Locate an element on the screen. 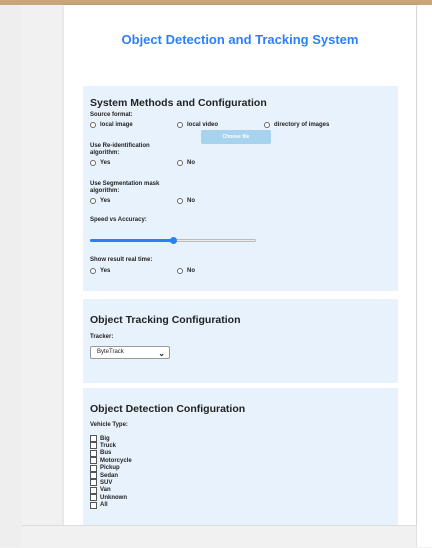  vehicle-option-van: Van is located at coordinates (100, 490).